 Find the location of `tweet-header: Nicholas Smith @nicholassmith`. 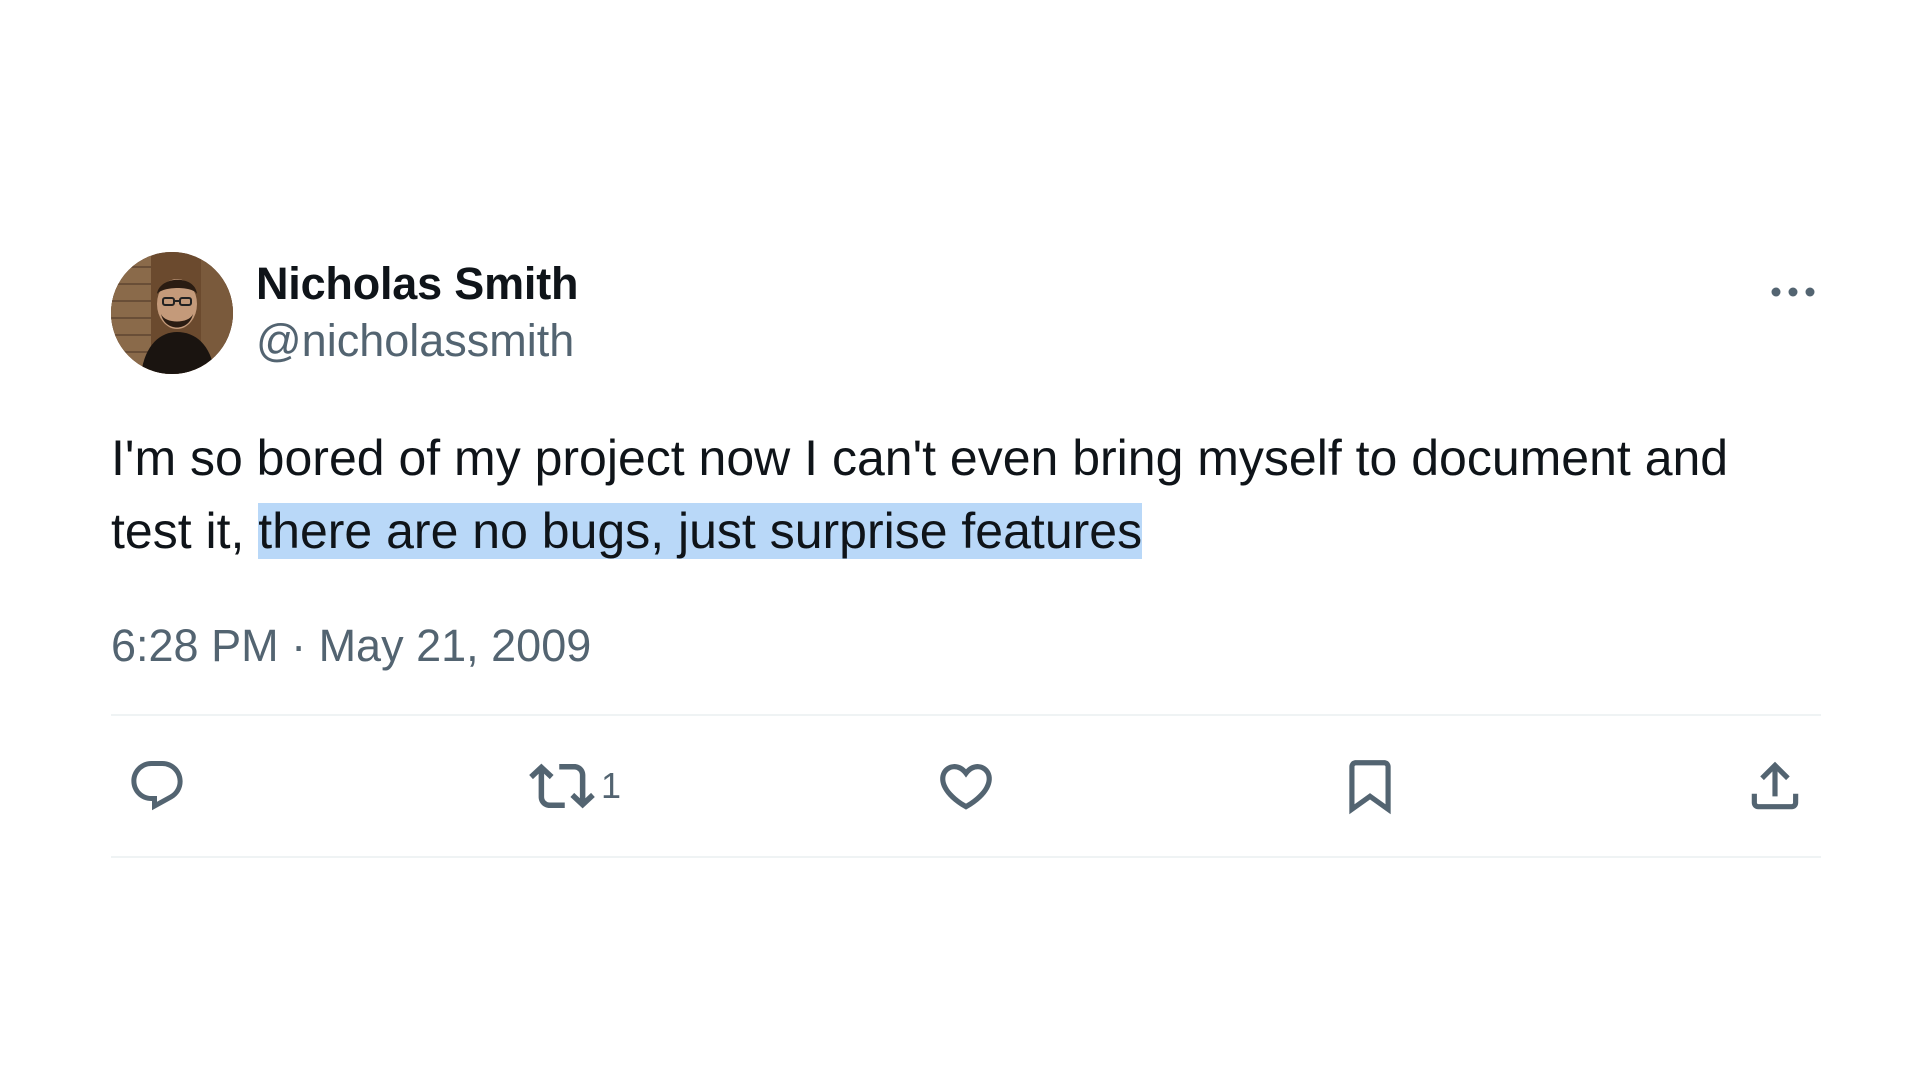

tweet-header: Nicholas Smith @nicholassmith is located at coordinates (966, 313).